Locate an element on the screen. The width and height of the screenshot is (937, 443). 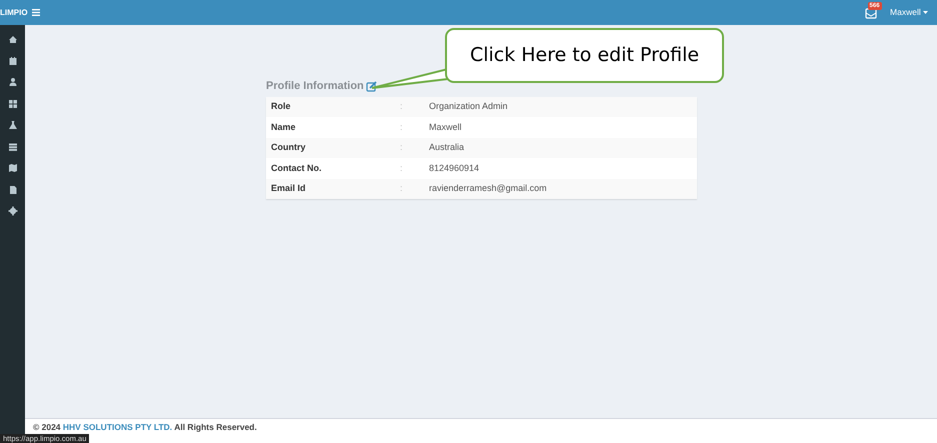
field-label: Contact No. is located at coordinates (296, 168).